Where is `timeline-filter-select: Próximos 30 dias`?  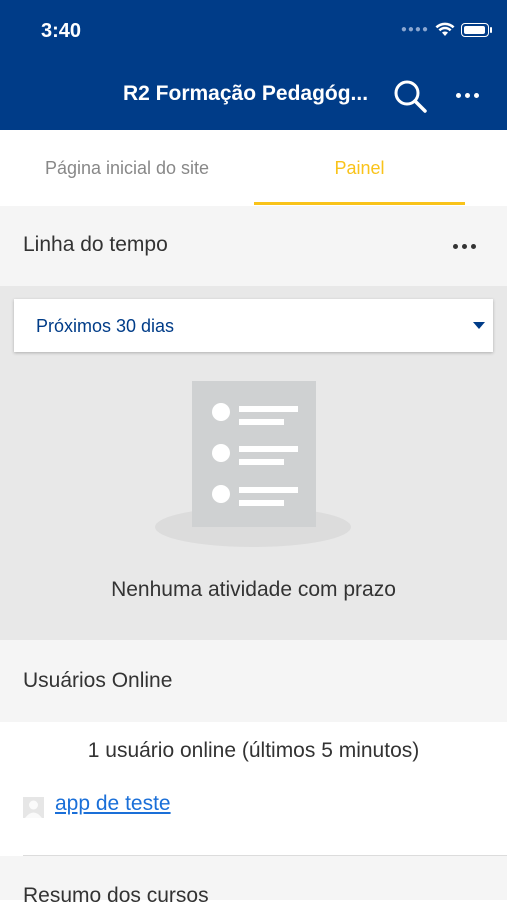
timeline-filter-select: Próximos 30 dias is located at coordinates (253, 325).